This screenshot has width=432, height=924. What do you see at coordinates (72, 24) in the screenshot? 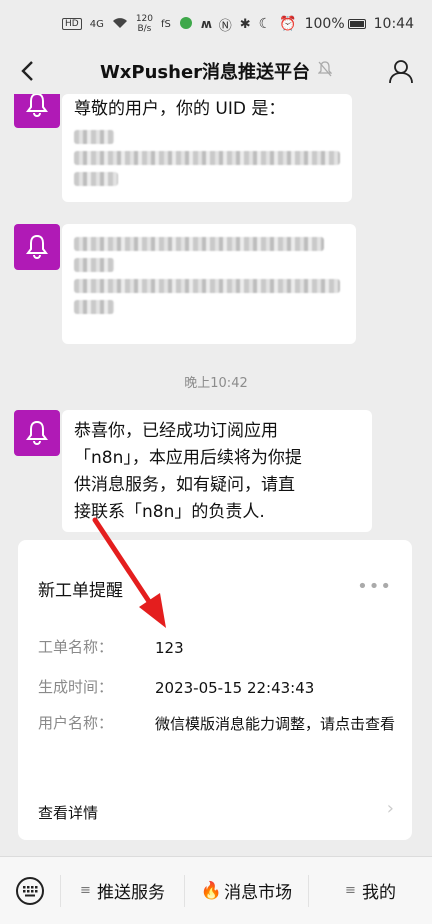
I see `hd-badge: HD` at bounding box center [72, 24].